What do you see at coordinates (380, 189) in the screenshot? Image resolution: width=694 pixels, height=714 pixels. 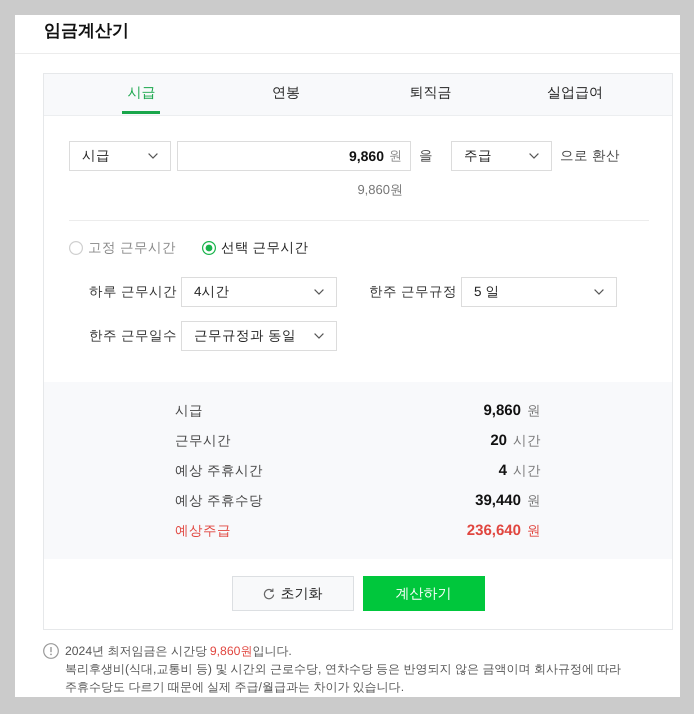 I see `converted-amount: 9,860원` at bounding box center [380, 189].